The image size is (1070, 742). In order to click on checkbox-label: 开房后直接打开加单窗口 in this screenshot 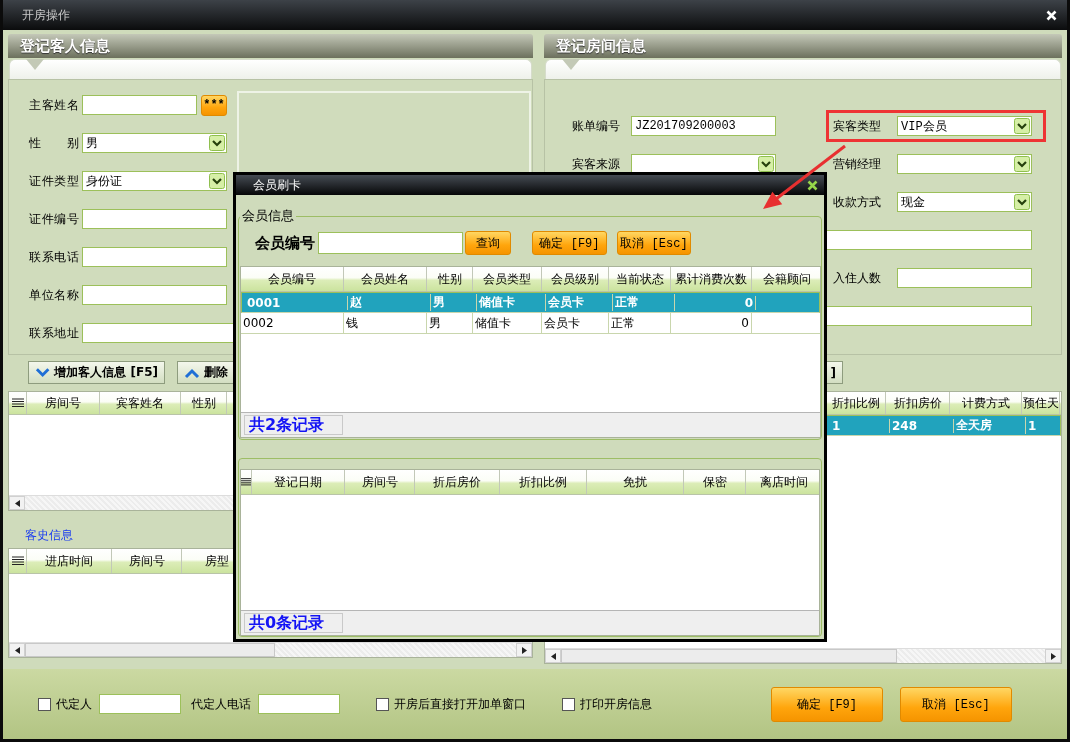, I will do `click(460, 704)`.